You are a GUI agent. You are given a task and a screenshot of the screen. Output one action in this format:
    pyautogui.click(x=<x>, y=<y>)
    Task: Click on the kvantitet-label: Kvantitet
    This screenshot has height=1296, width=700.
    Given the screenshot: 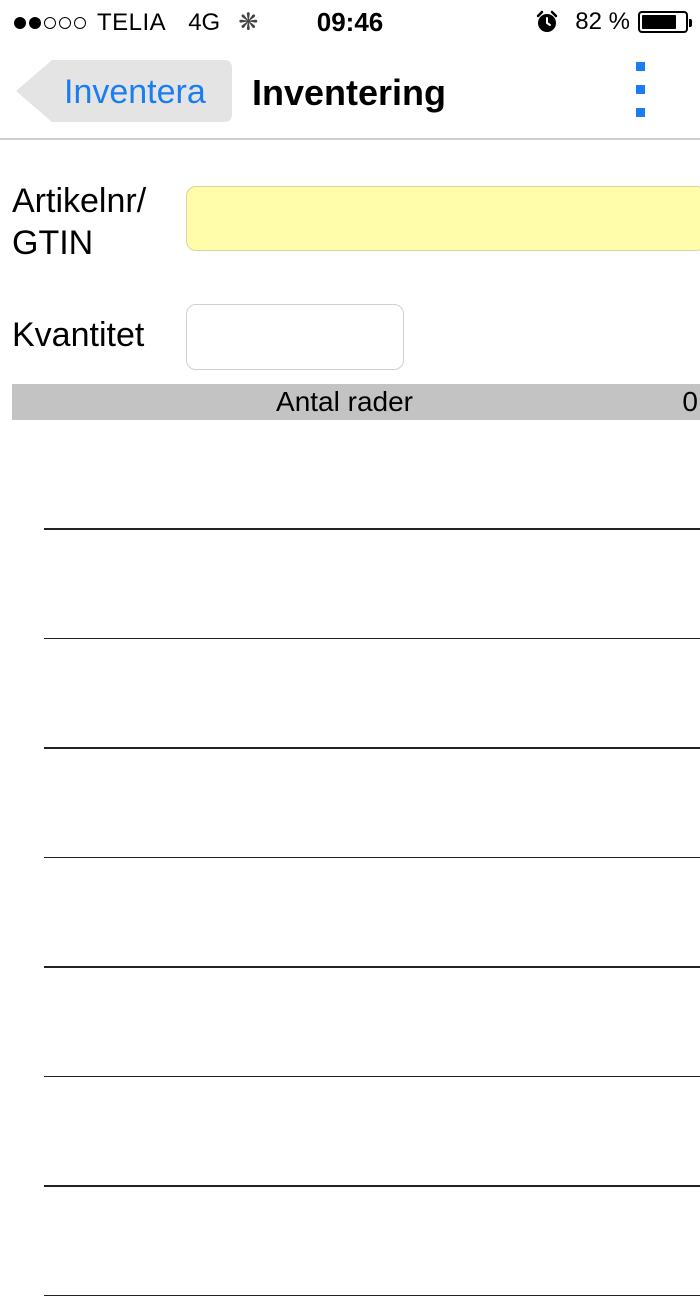 What is the action you would take?
    pyautogui.click(x=78, y=335)
    